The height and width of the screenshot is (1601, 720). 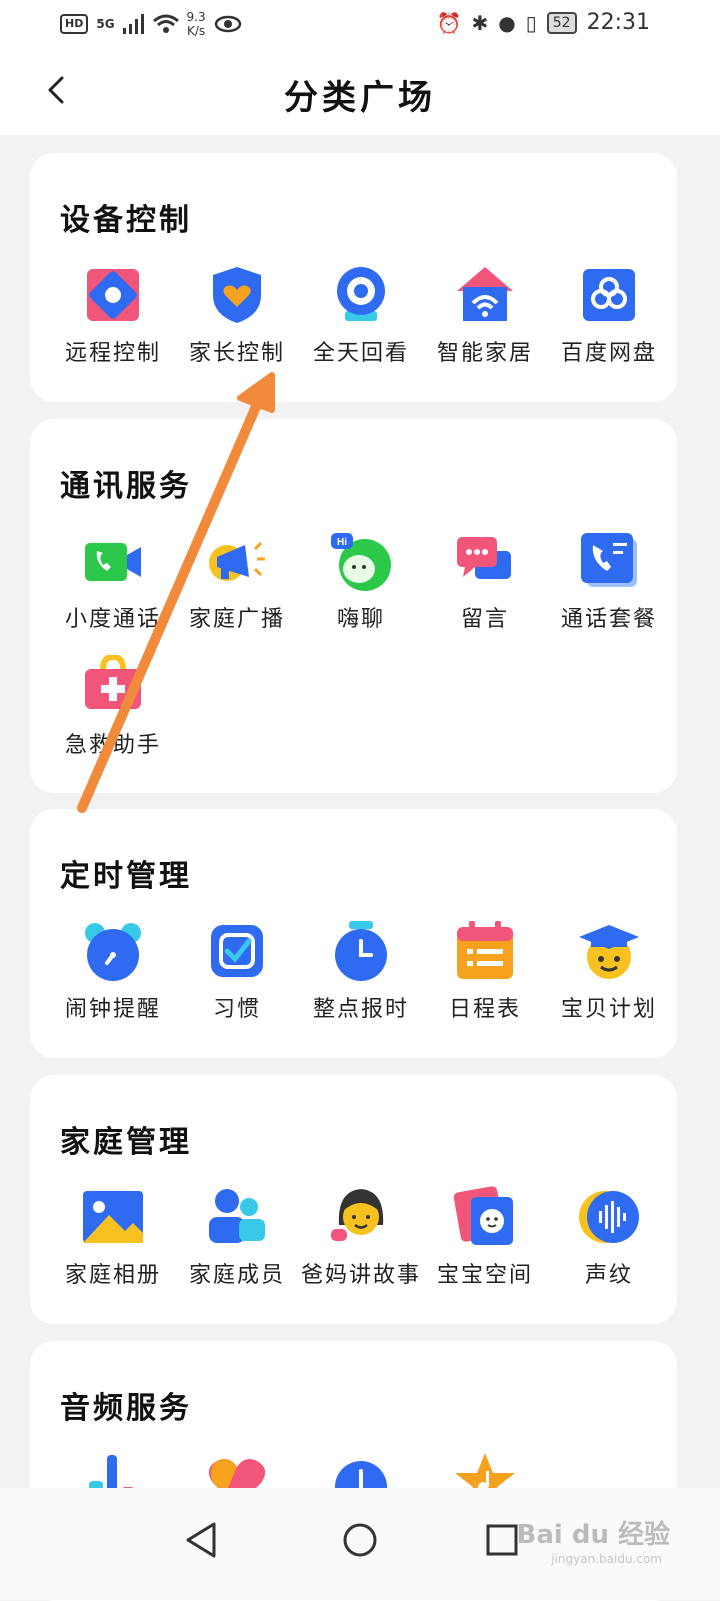 I want to click on hourly-chime-item: 整点报时, so click(x=361, y=971).